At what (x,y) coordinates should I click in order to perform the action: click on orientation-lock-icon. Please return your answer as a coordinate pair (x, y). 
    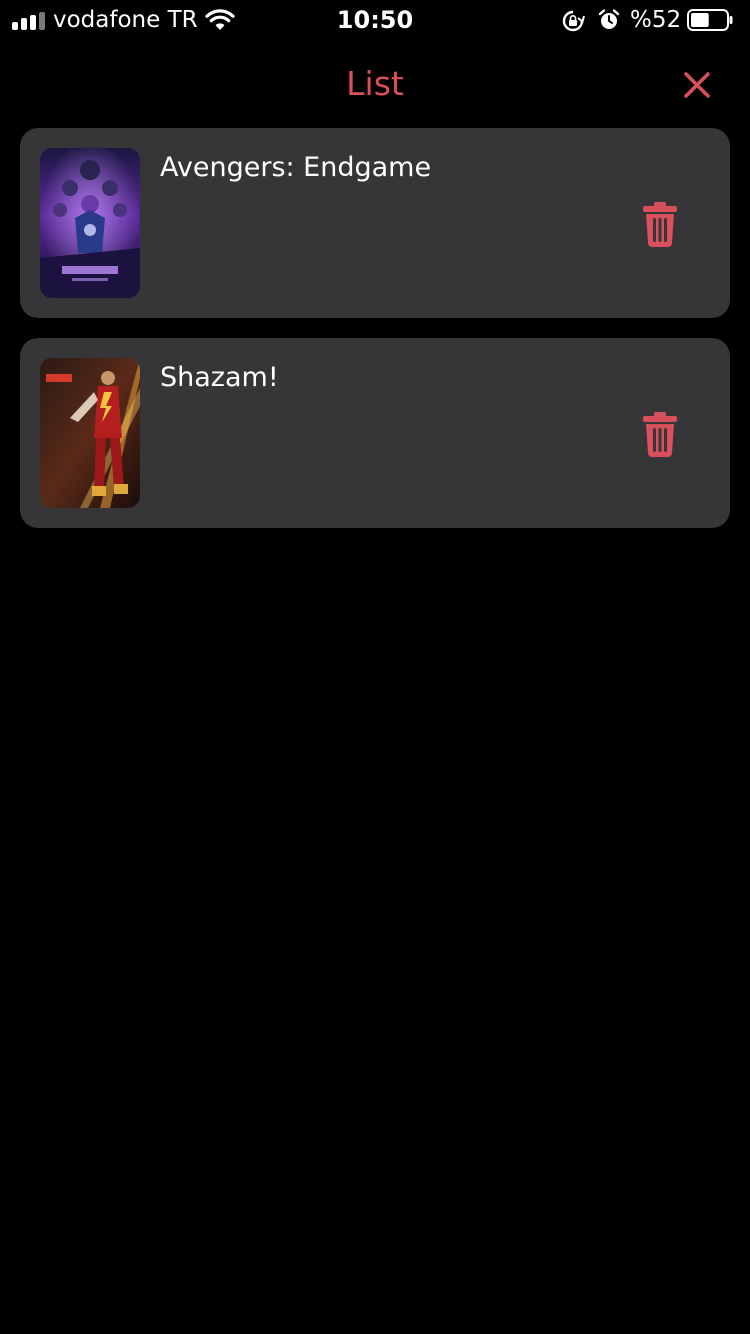
    Looking at the image, I should click on (573, 21).